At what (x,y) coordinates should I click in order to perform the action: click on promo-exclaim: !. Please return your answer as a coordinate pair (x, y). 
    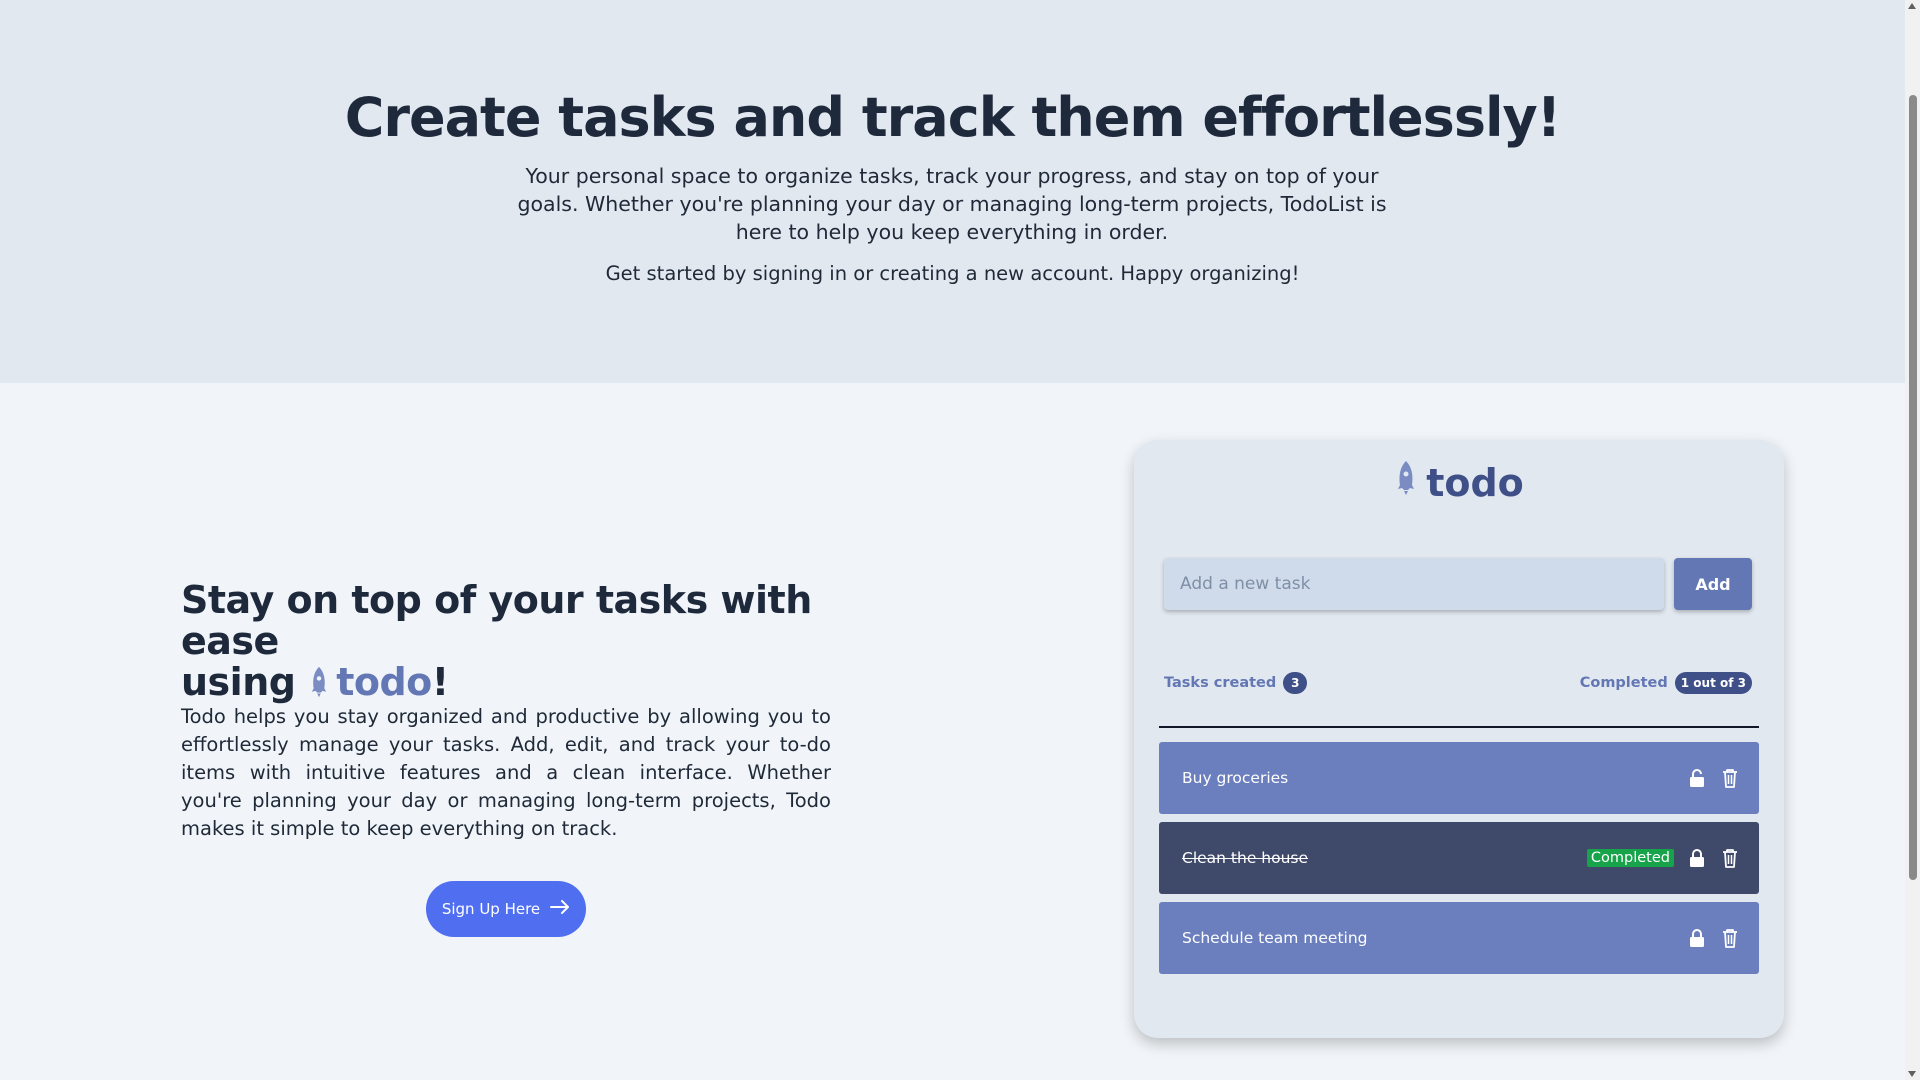
    Looking at the image, I should click on (440, 682).